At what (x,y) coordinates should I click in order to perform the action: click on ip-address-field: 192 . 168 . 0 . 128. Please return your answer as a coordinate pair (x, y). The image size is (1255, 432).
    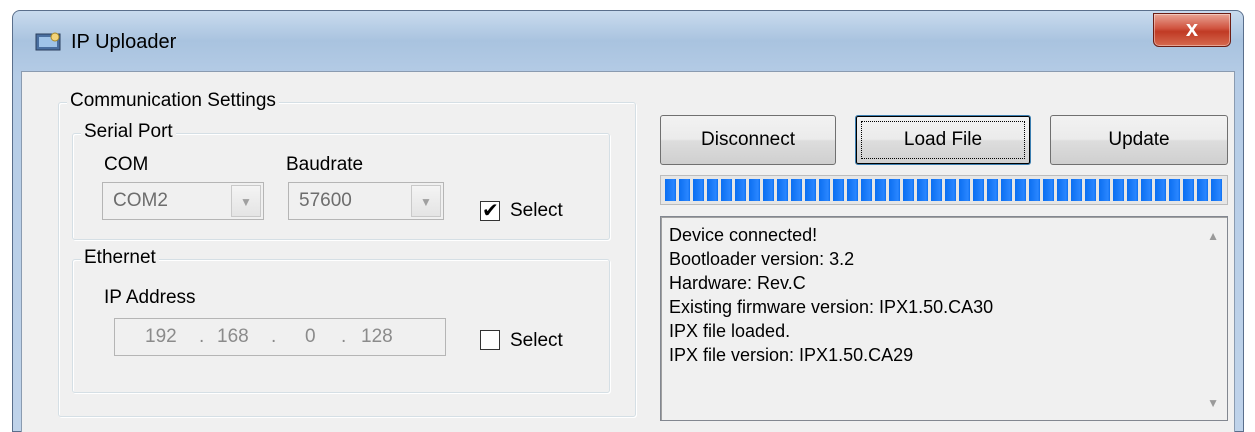
    Looking at the image, I should click on (280, 337).